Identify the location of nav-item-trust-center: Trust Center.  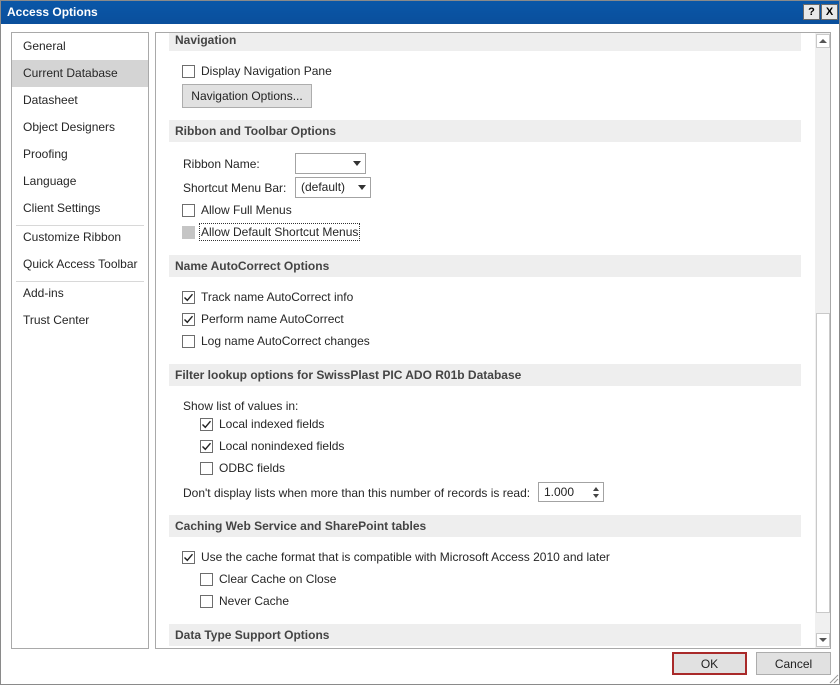
(80, 320).